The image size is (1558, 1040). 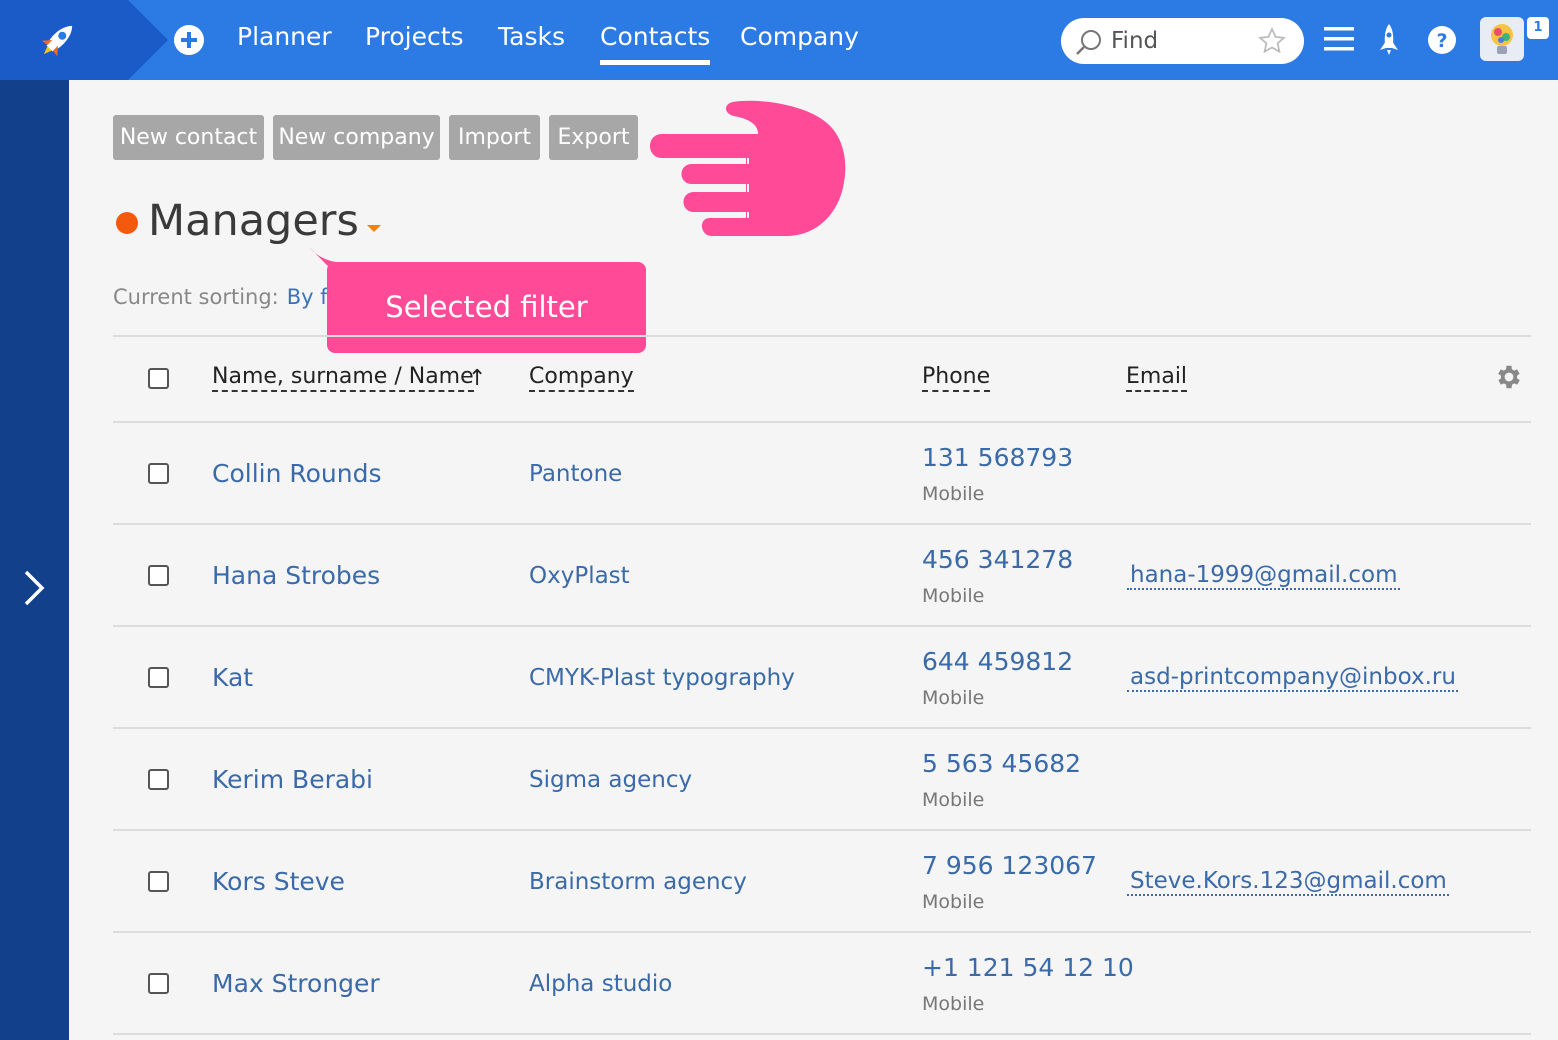 What do you see at coordinates (581, 378) in the screenshot?
I see `column-header-company: Company` at bounding box center [581, 378].